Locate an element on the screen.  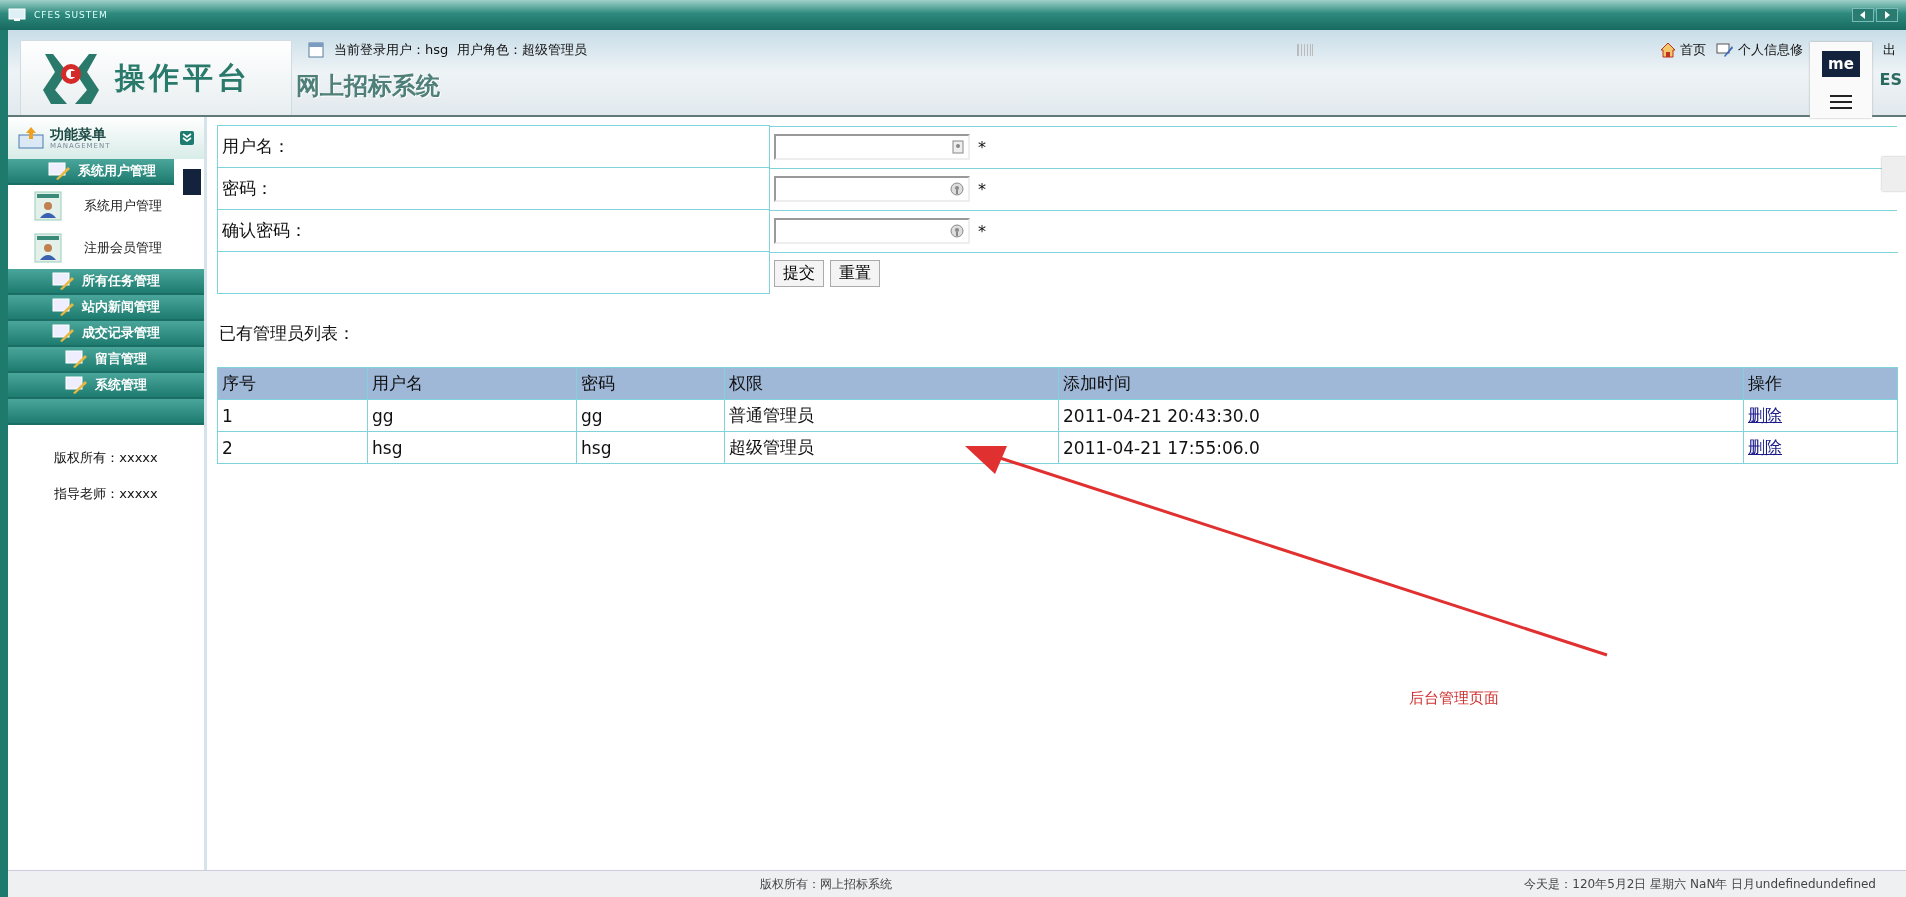
credit-text: 版权所有：xxxxx is located at coordinates (106, 458).